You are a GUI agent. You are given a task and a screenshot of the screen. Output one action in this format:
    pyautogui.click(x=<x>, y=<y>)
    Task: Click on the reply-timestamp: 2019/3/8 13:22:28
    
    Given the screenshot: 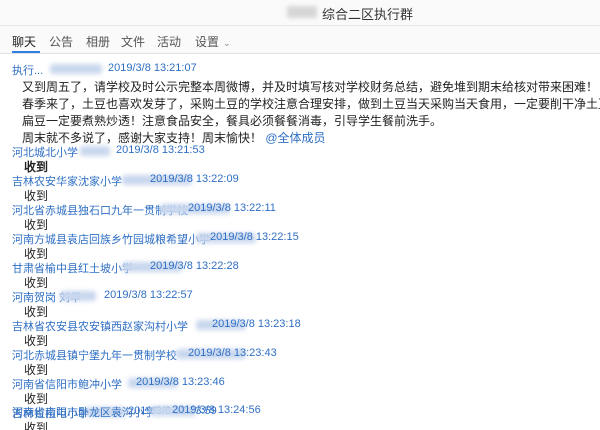 What is the action you would take?
    pyautogui.click(x=194, y=266)
    